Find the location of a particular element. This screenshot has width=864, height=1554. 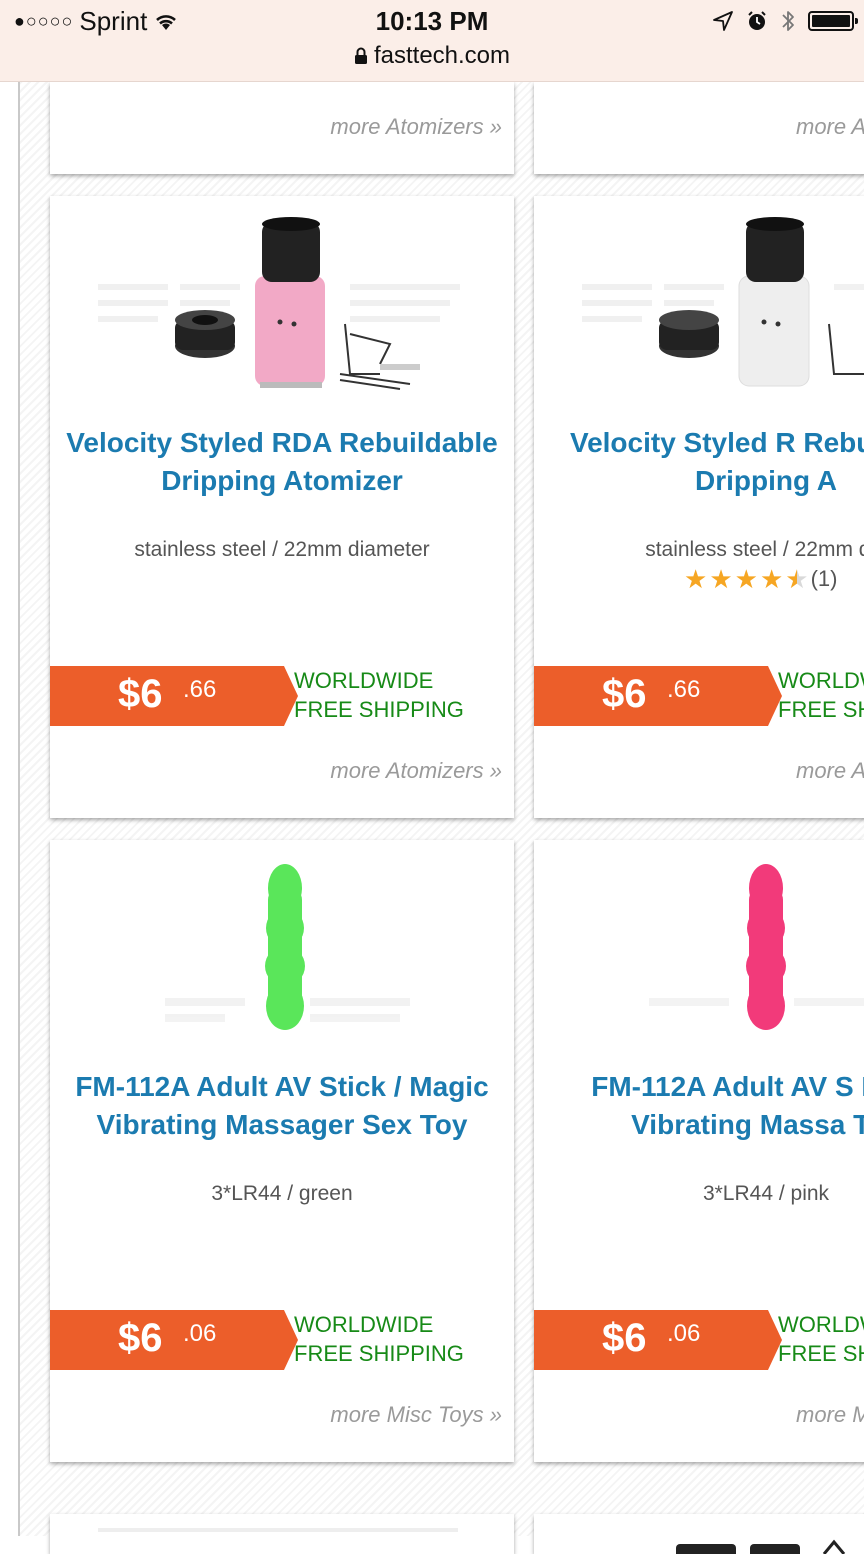

product-description: 3*LR44 / pink is located at coordinates (766, 1193).